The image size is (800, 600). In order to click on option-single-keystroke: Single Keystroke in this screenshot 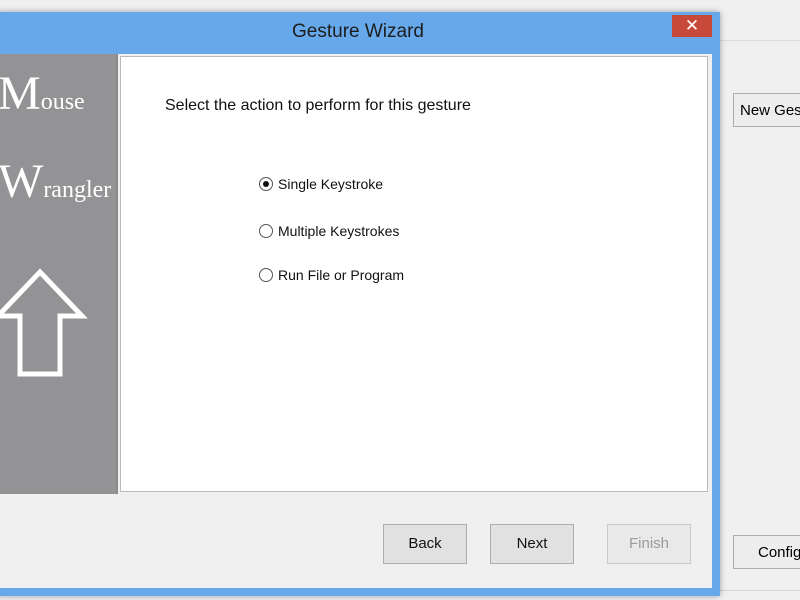, I will do `click(321, 184)`.